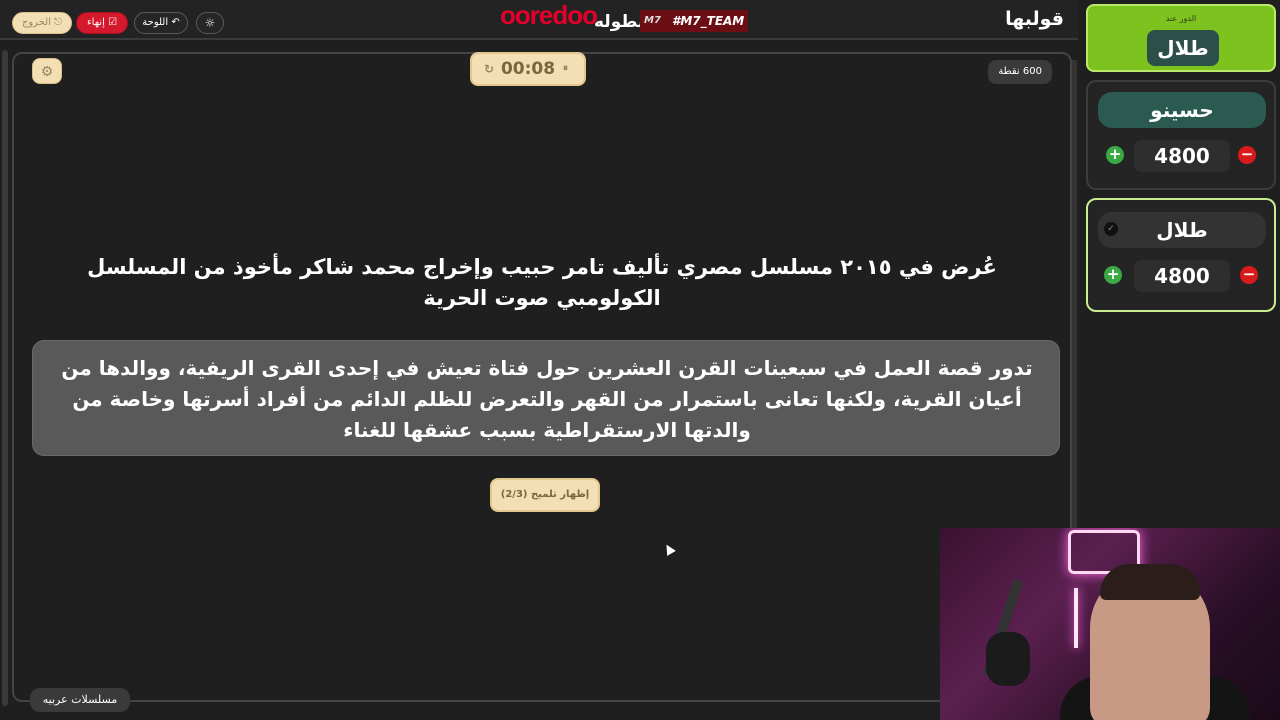 The height and width of the screenshot is (720, 1280). I want to click on neon-light, so click(1076, 618).